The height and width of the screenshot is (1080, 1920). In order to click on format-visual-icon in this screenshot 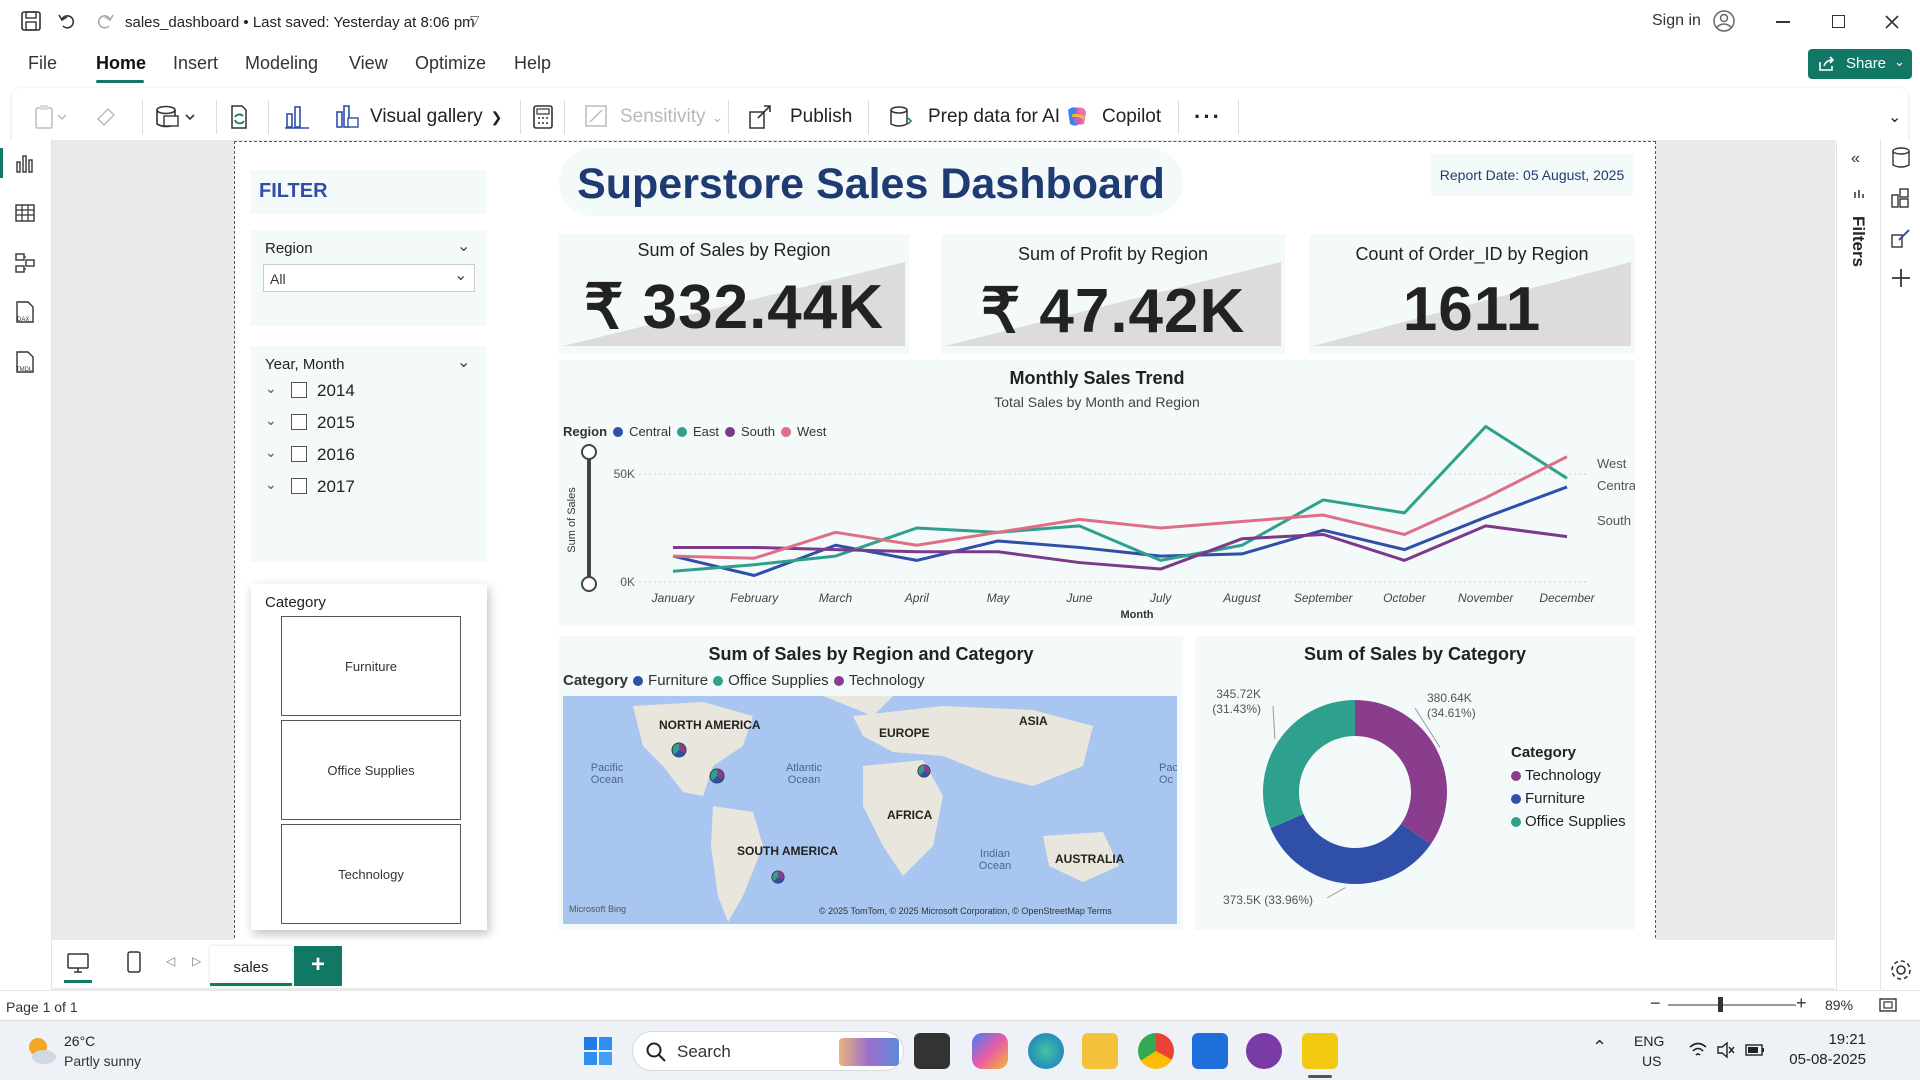, I will do `click(1901, 238)`.